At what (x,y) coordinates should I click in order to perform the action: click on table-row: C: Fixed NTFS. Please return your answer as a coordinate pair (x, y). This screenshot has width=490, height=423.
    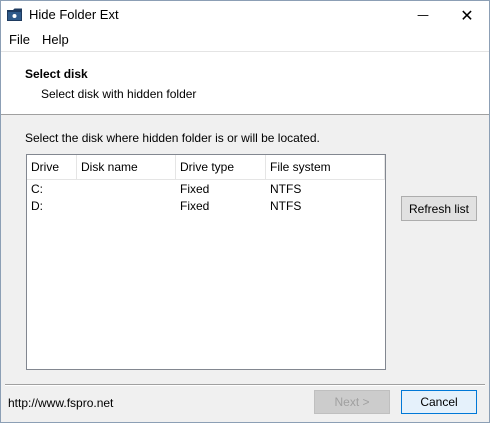
    Looking at the image, I should click on (206, 189).